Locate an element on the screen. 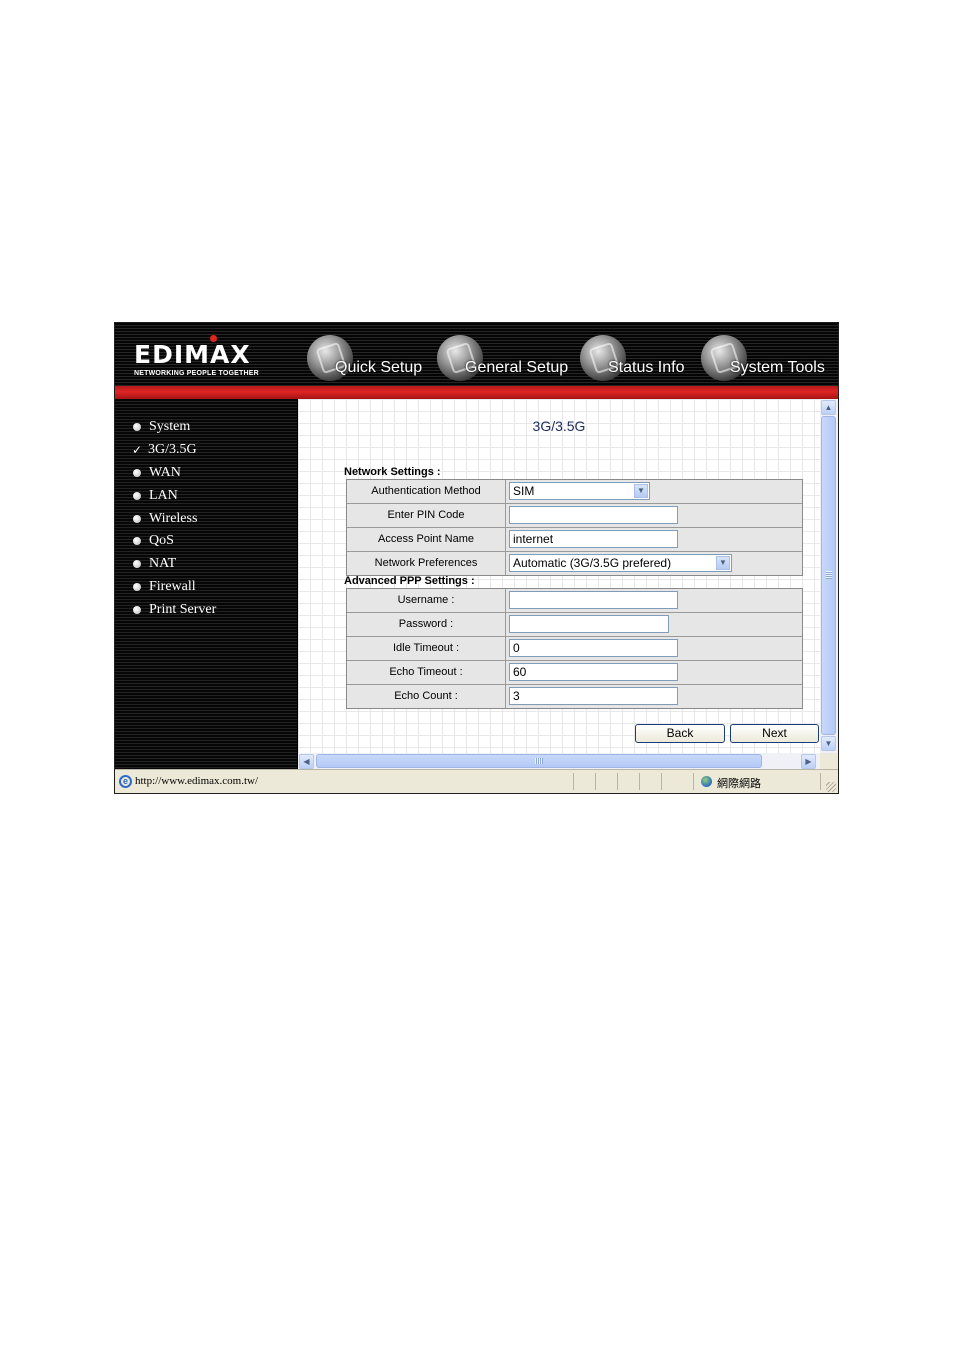 The image size is (954, 1350). form-row-password: Password : is located at coordinates (574, 625).